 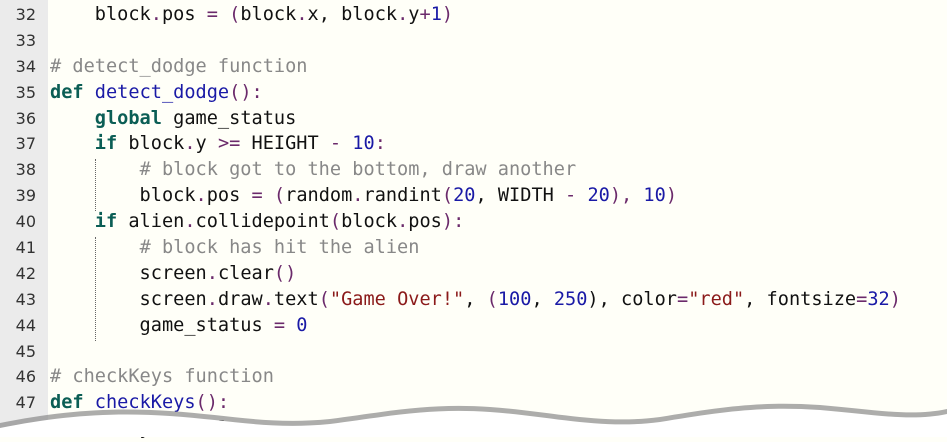 What do you see at coordinates (335, 144) in the screenshot?
I see `code-token: -` at bounding box center [335, 144].